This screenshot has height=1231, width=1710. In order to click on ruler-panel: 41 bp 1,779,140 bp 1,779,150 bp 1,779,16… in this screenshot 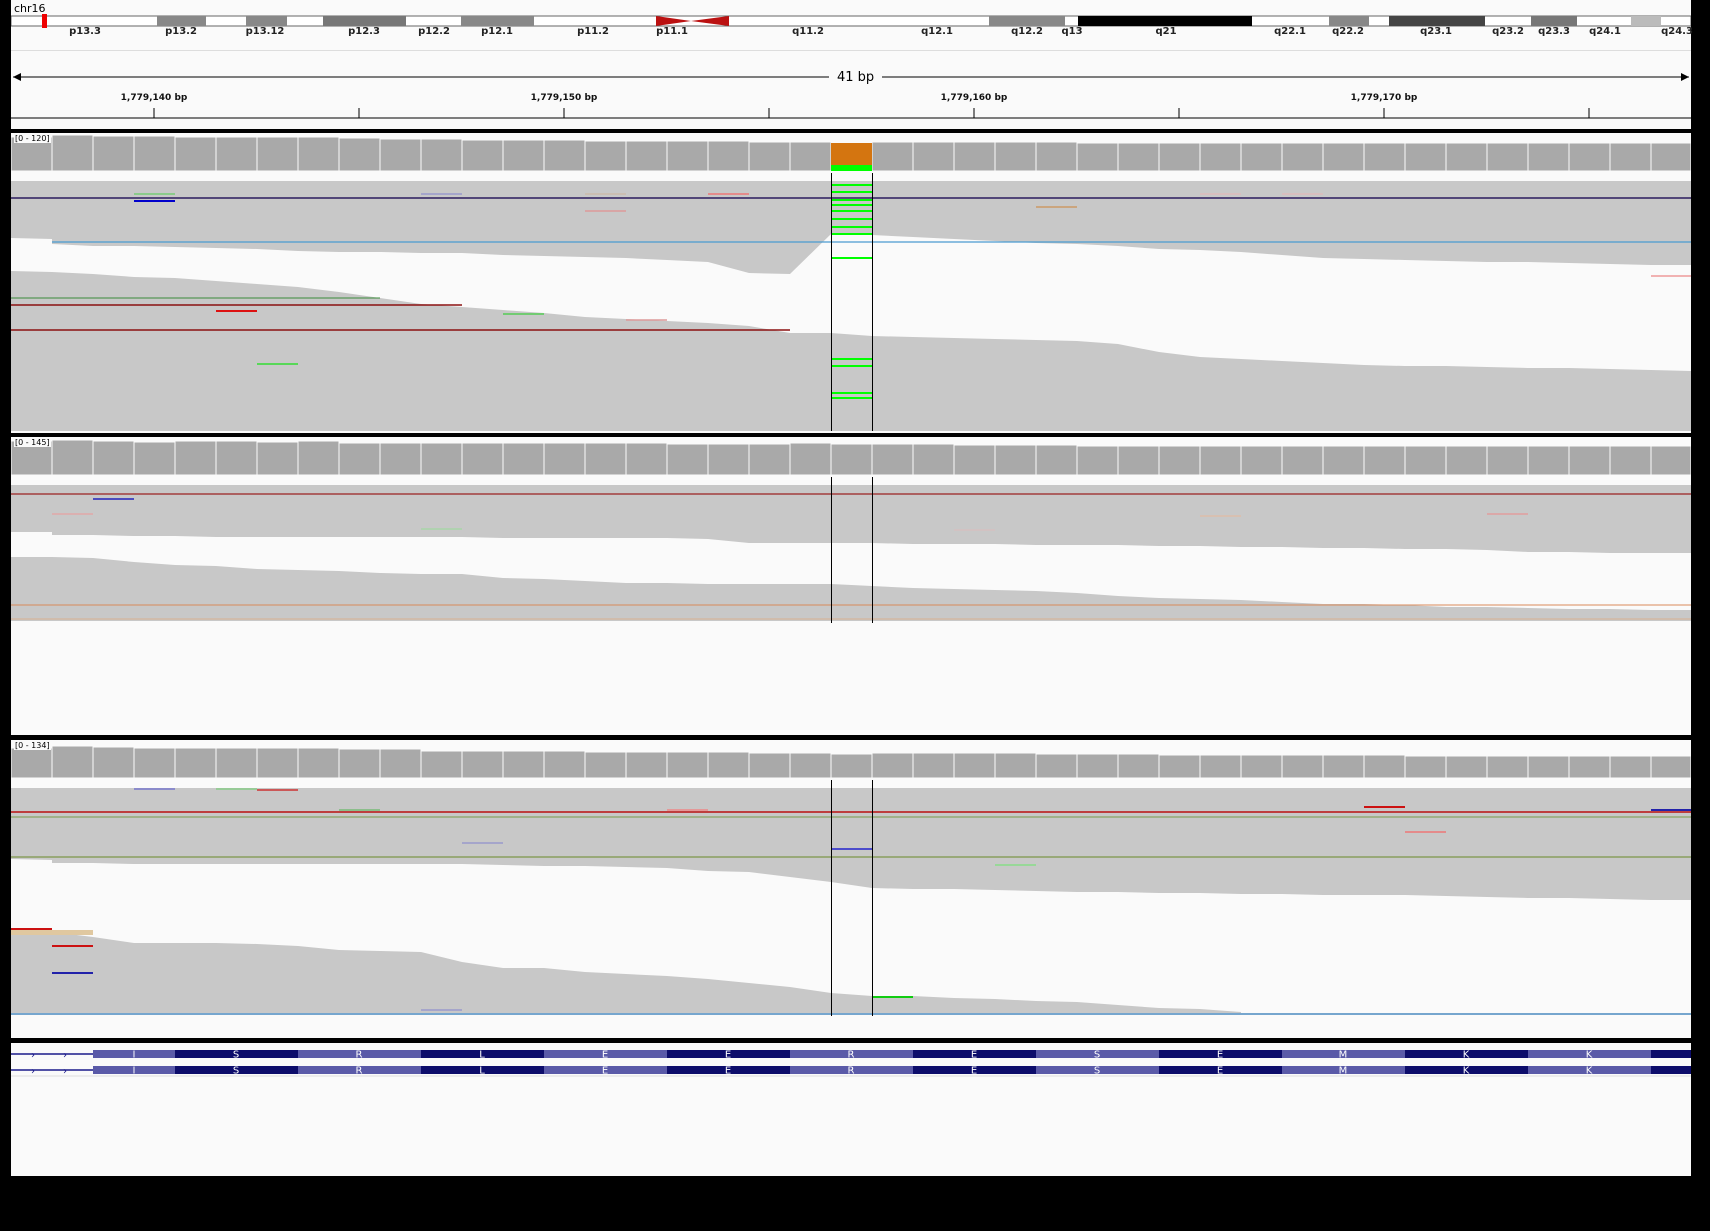, I will do `click(851, 89)`.